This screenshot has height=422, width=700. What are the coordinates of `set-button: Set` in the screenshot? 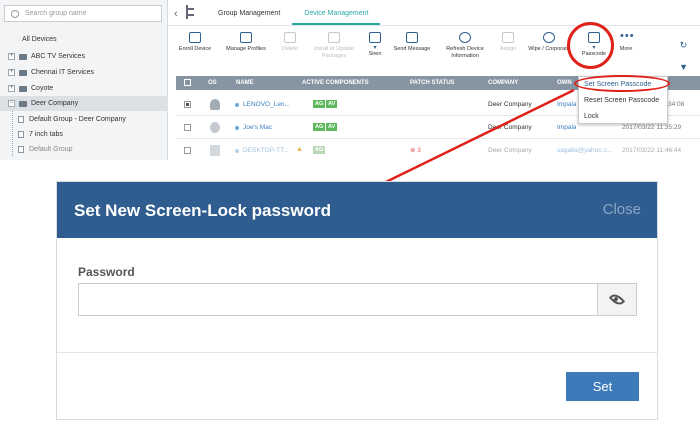 It's located at (602, 386).